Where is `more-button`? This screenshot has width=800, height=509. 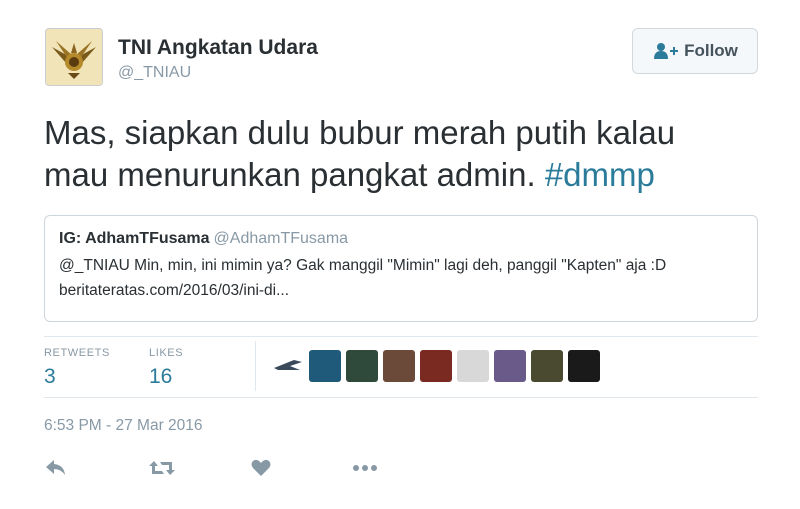
more-button is located at coordinates (365, 468).